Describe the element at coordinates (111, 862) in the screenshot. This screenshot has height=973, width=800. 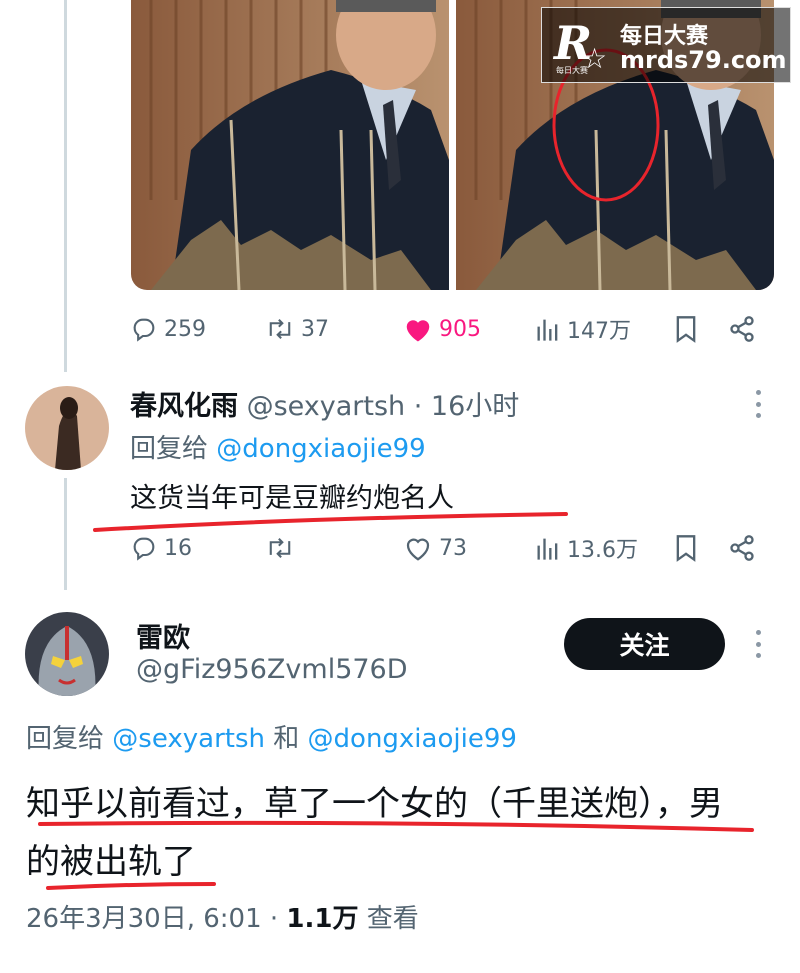
I see `reply-text-line-2: 的被出轨了` at that location.